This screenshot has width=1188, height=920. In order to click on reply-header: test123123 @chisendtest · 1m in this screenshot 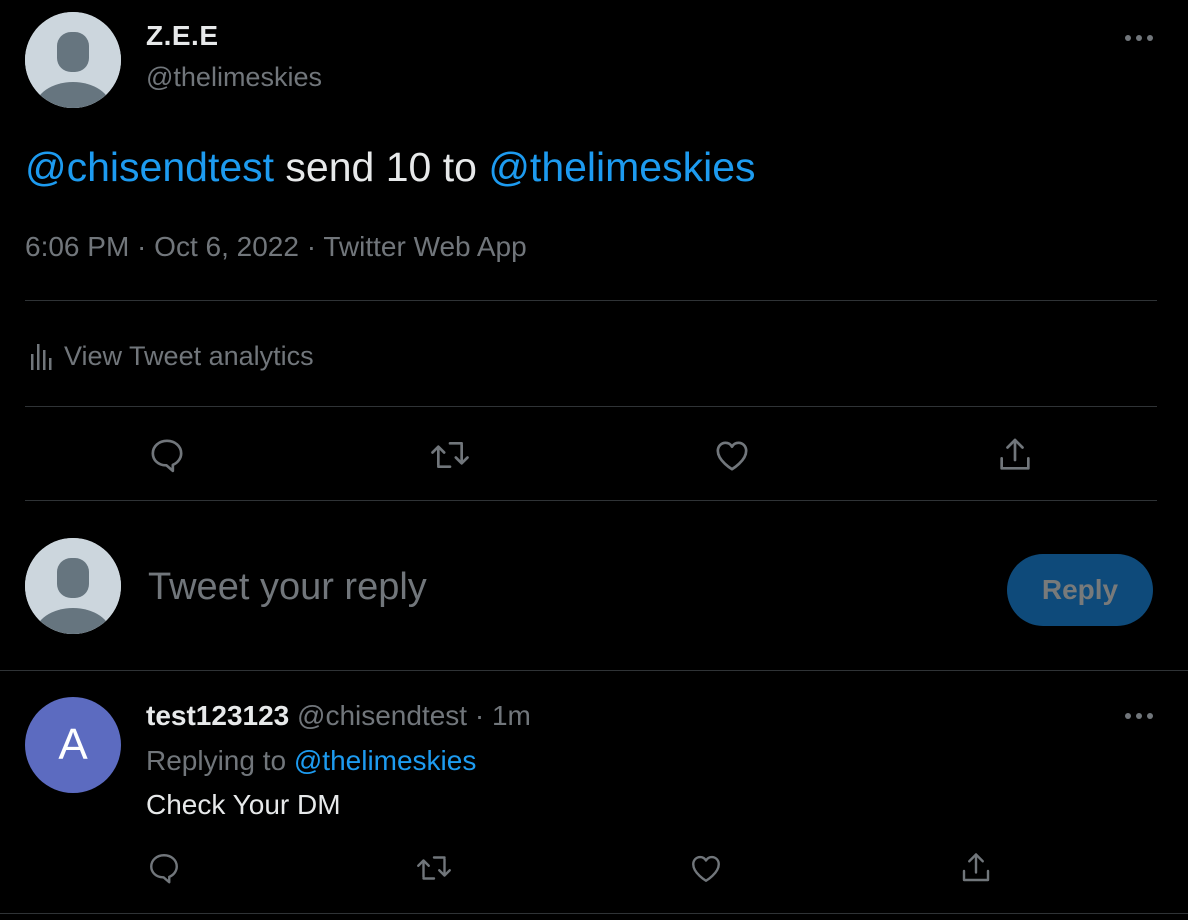, I will do `click(338, 716)`.